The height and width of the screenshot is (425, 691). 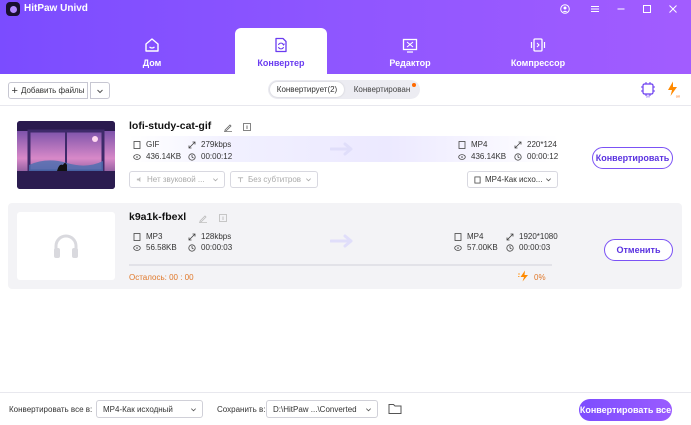 What do you see at coordinates (625, 410) in the screenshot?
I see `convert-all-button: Конвертировать все` at bounding box center [625, 410].